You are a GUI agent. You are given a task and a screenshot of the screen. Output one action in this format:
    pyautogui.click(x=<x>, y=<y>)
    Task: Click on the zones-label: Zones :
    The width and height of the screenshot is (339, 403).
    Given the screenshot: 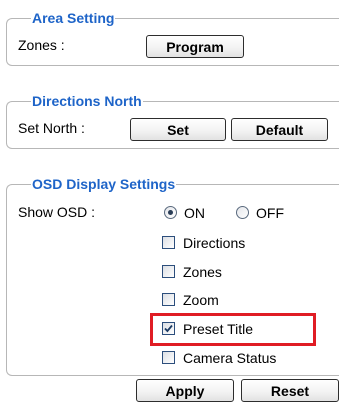 What is the action you would take?
    pyautogui.click(x=41, y=45)
    